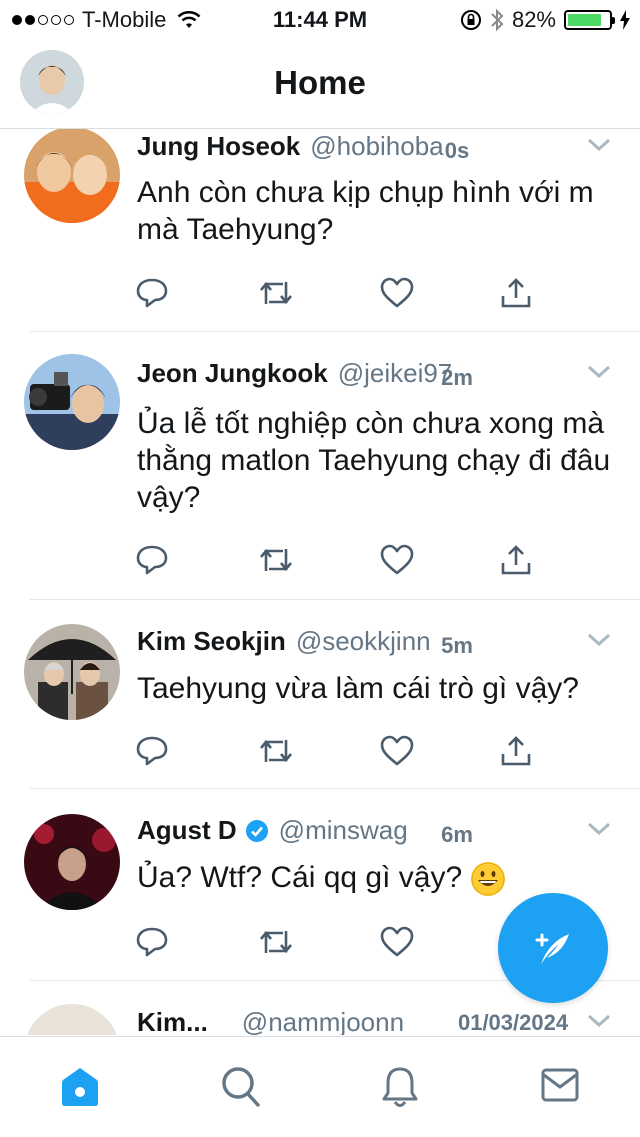 The height and width of the screenshot is (1137, 640). I want to click on username: @nammjoonn, so click(323, 1021).